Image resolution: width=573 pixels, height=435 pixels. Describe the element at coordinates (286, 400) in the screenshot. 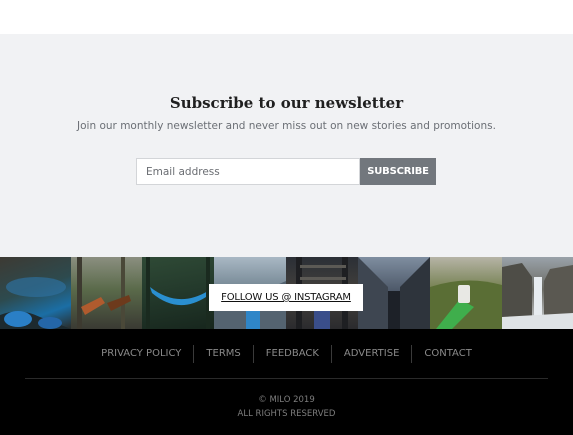

I see `copyright-text: © MILO 2019` at that location.